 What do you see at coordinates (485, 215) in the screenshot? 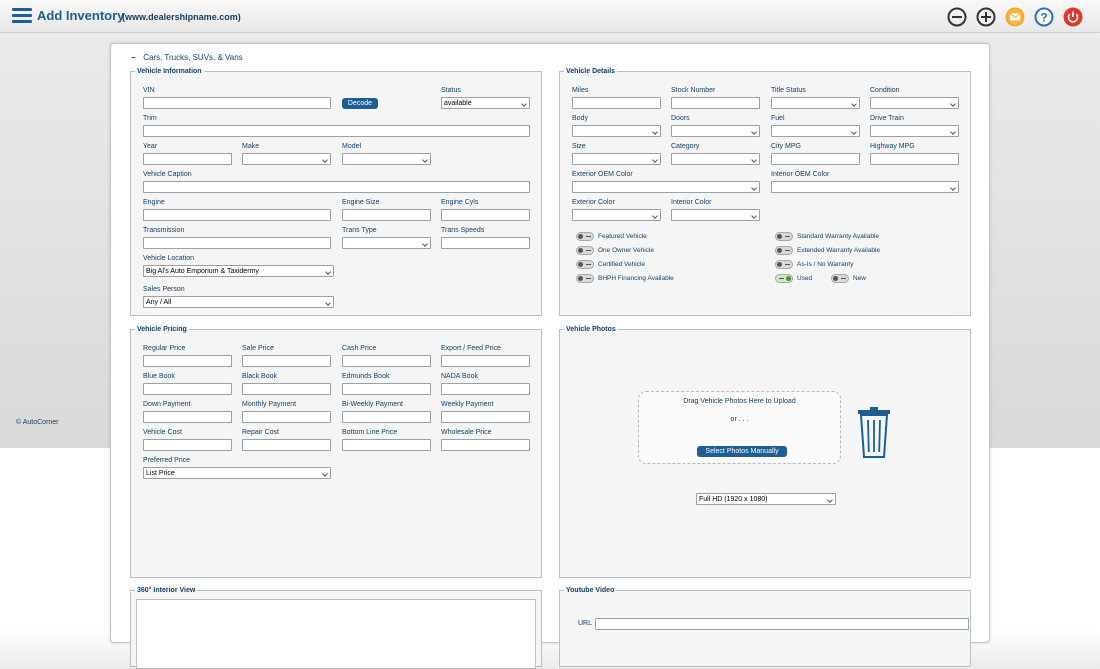
I see `engine-cyls-input` at bounding box center [485, 215].